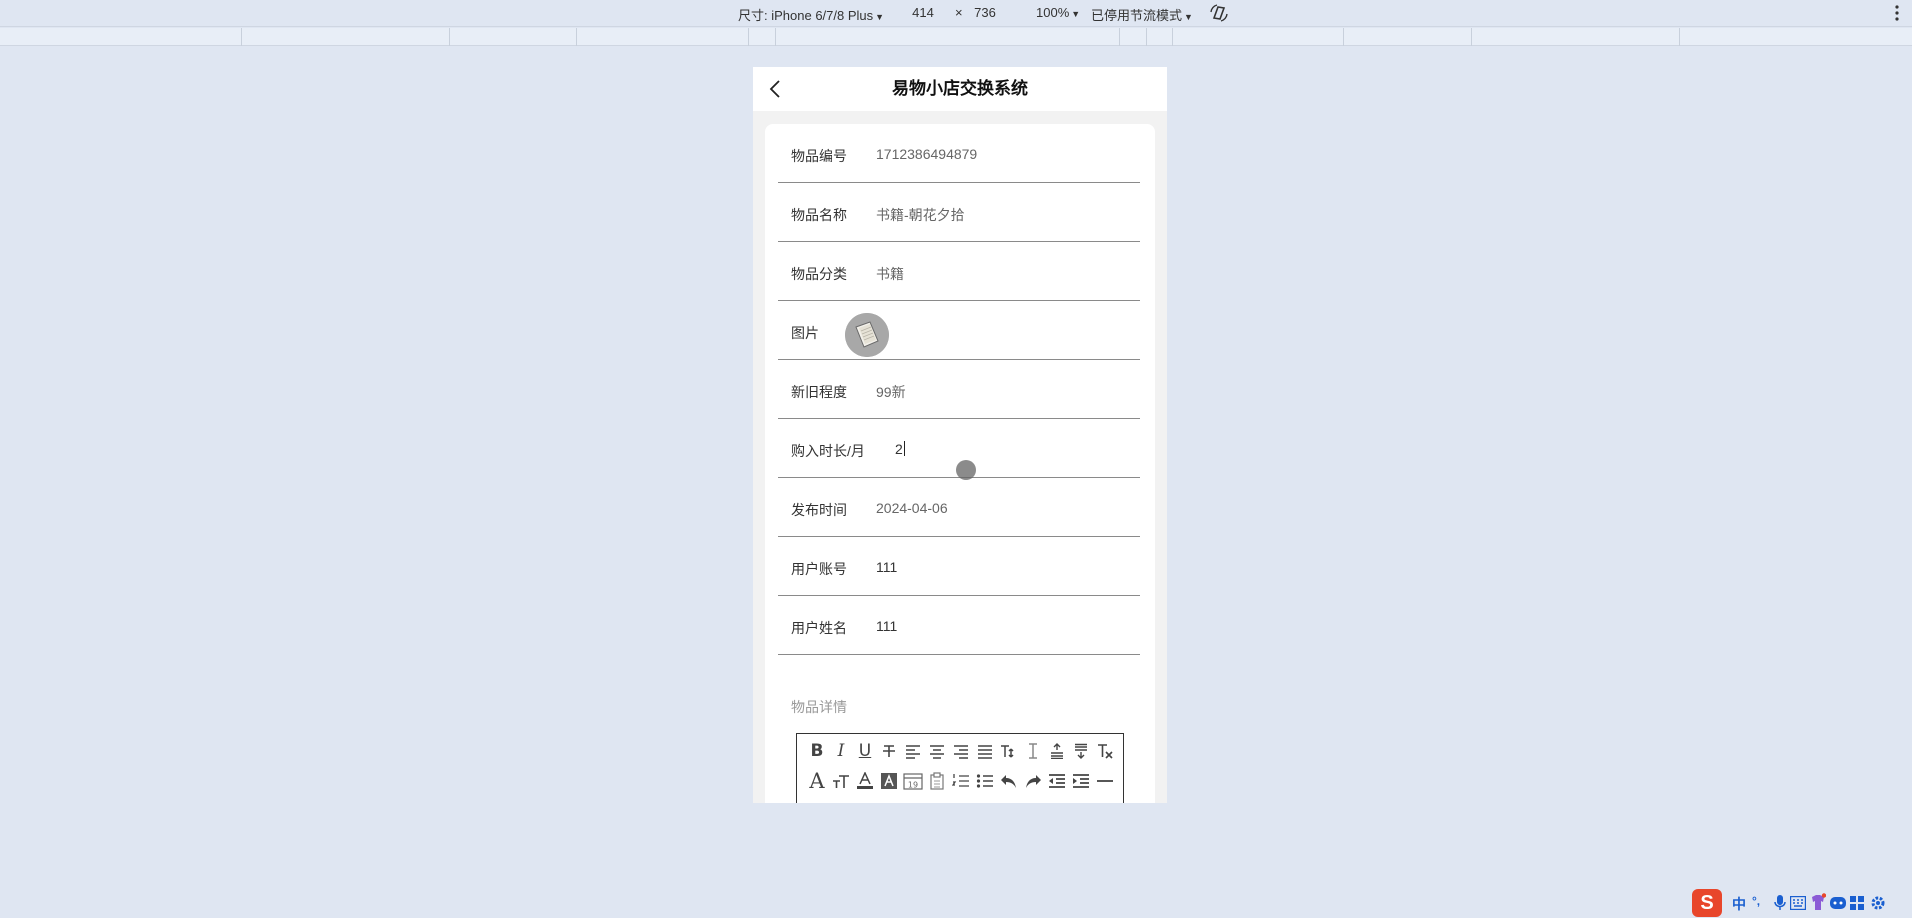  What do you see at coordinates (1857, 903) in the screenshot?
I see `apps-grid-icon` at bounding box center [1857, 903].